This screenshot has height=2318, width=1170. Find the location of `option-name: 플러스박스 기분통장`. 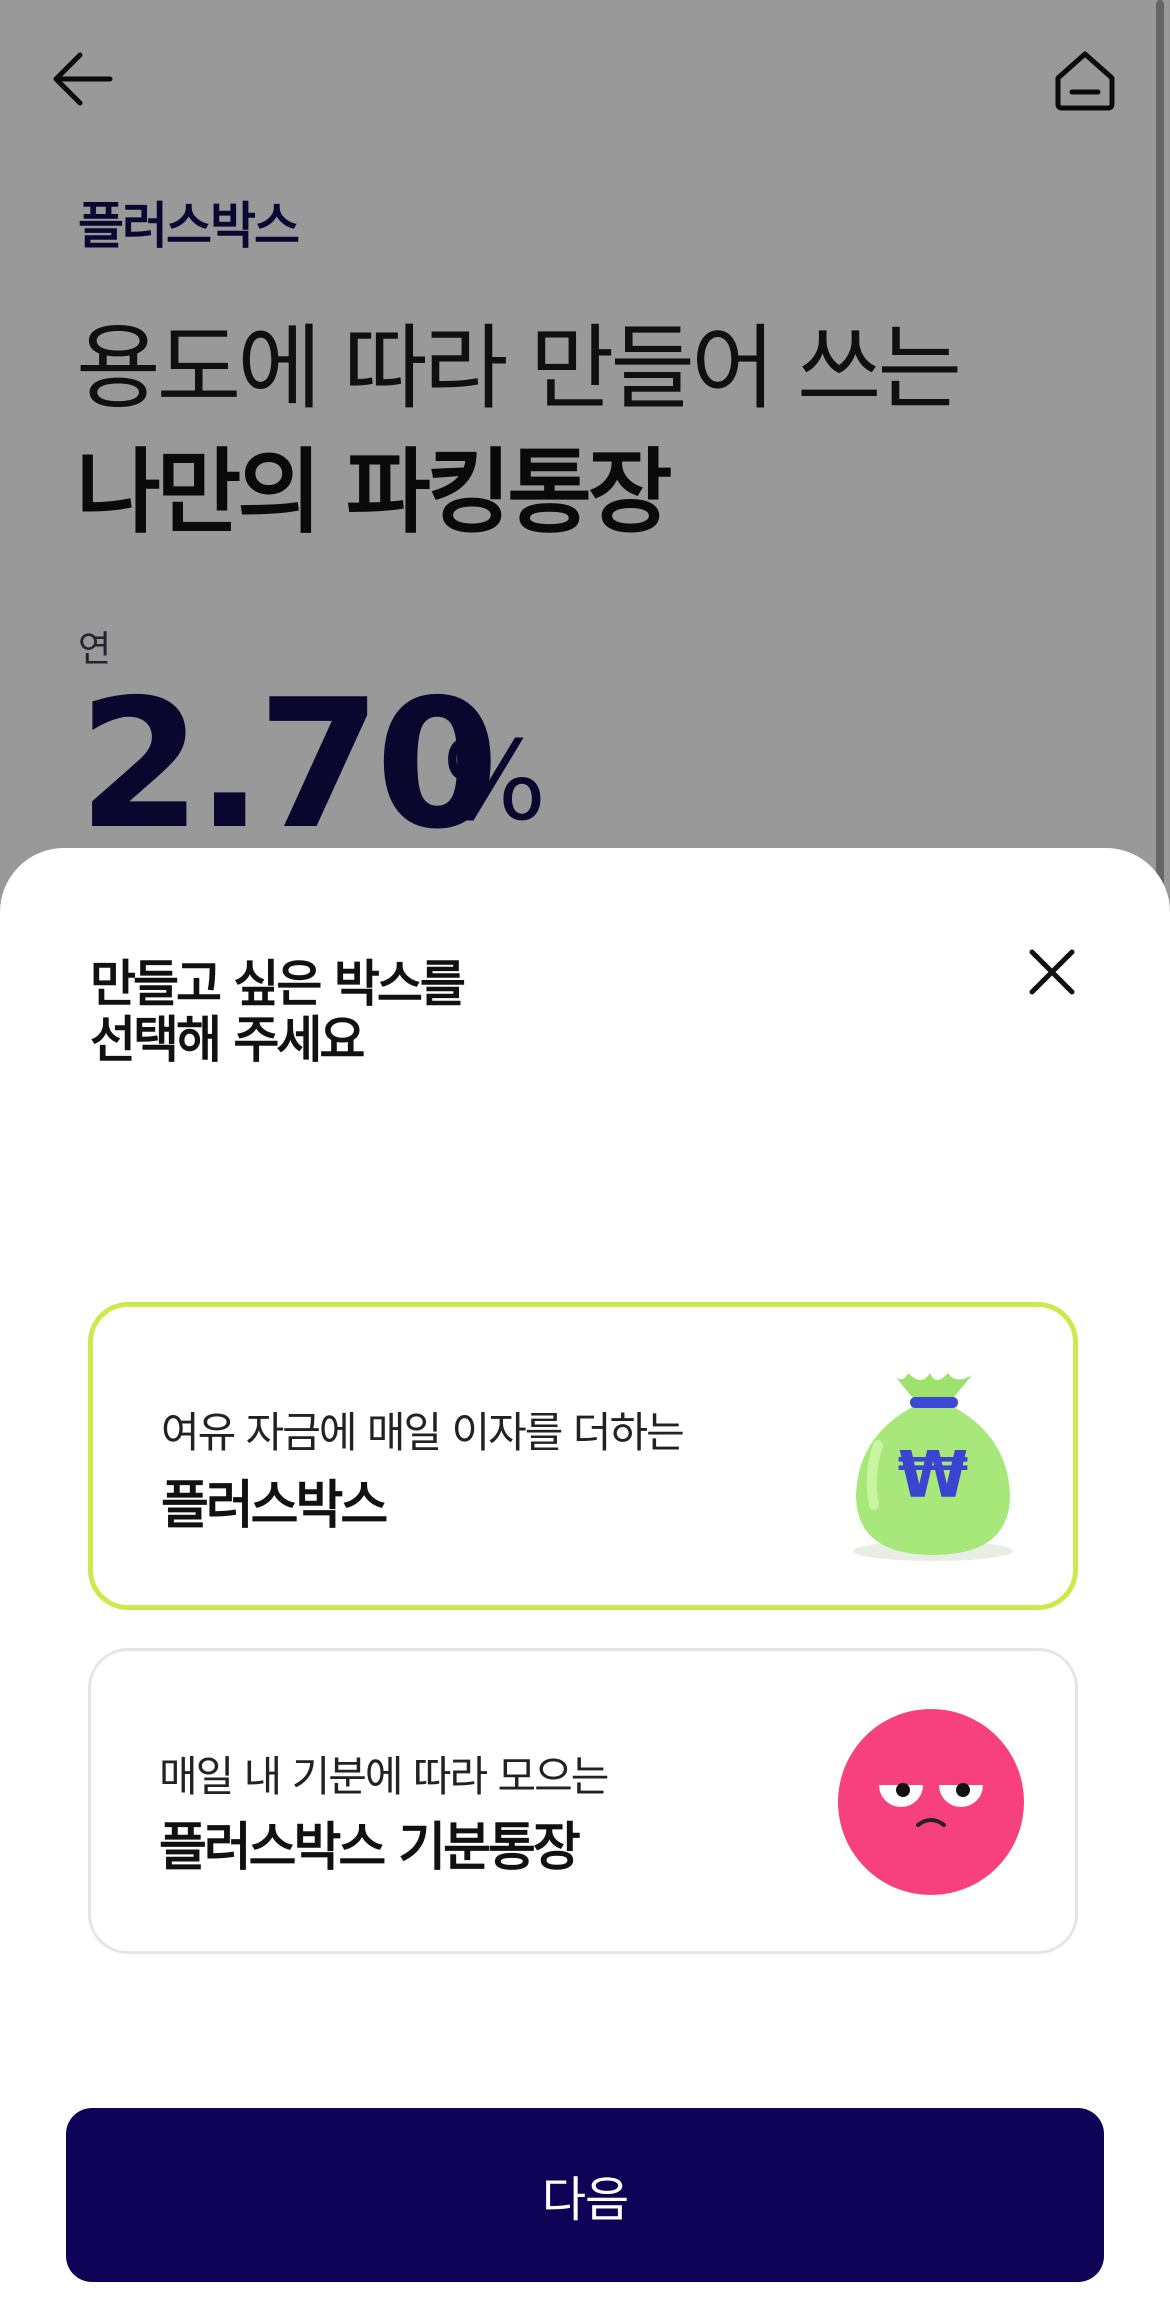

option-name: 플러스박스 기분통장 is located at coordinates (370, 1848).